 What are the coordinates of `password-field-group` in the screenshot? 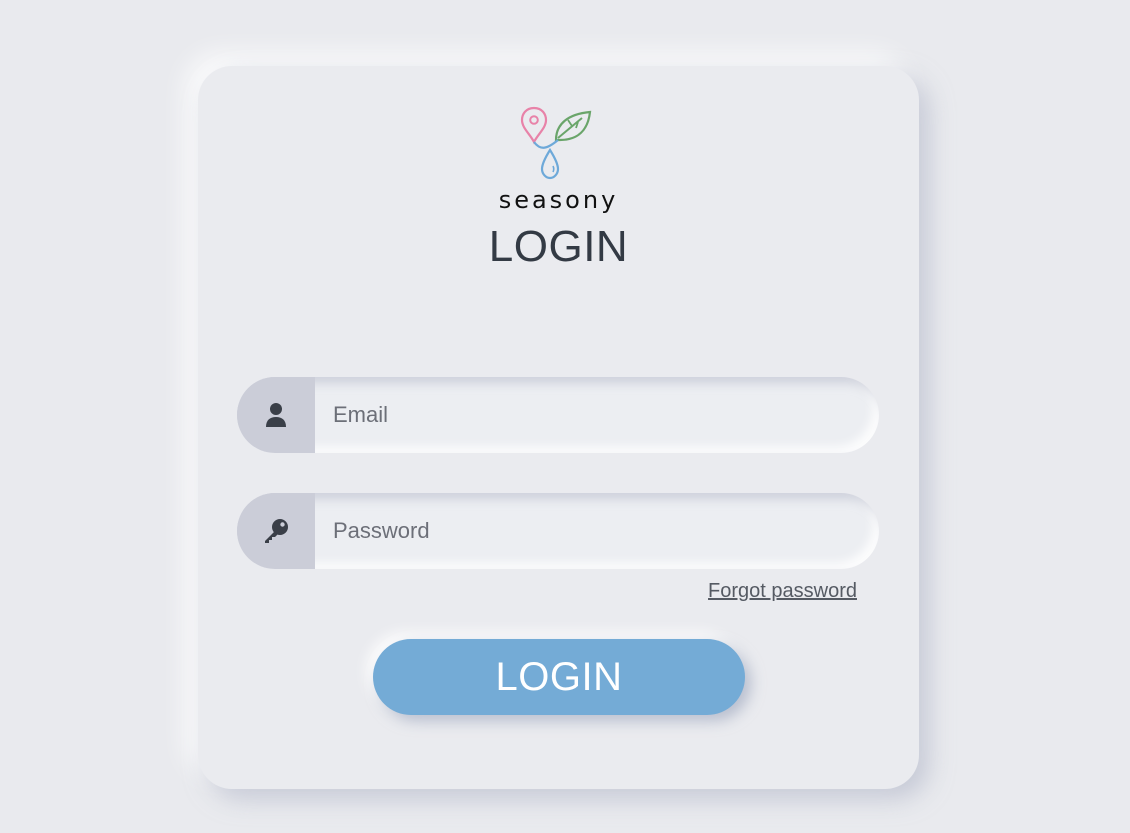 It's located at (558, 531).